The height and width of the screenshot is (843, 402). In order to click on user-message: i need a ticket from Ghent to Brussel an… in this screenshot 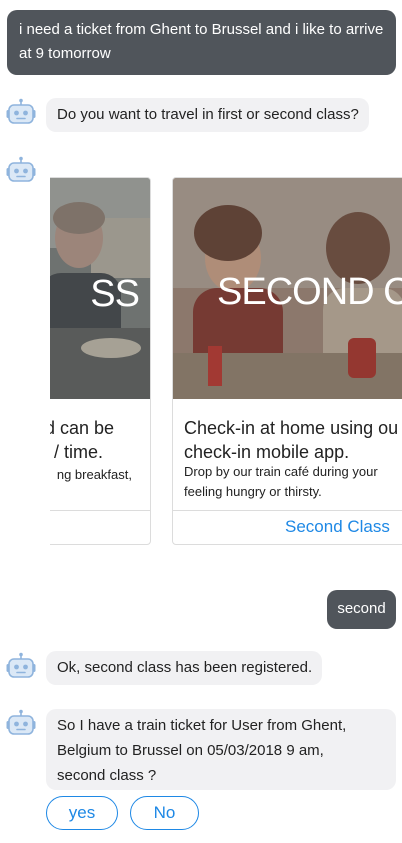, I will do `click(201, 42)`.